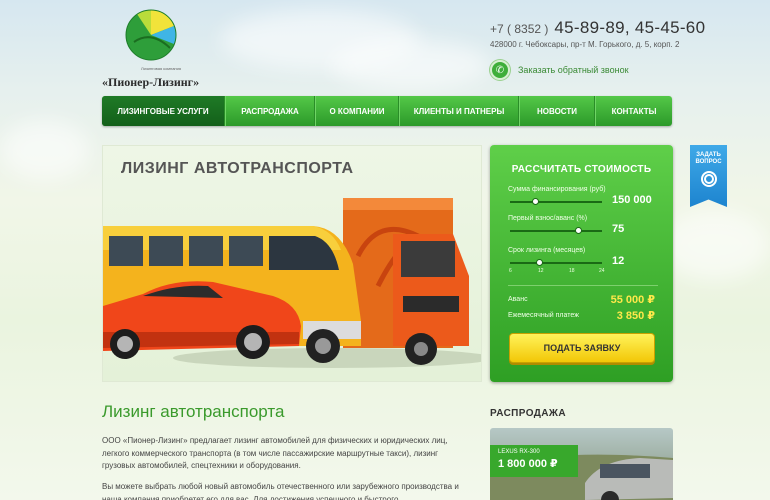 This screenshot has height=500, width=770. I want to click on sale-title: РАСПРОДАЖА, so click(528, 413).